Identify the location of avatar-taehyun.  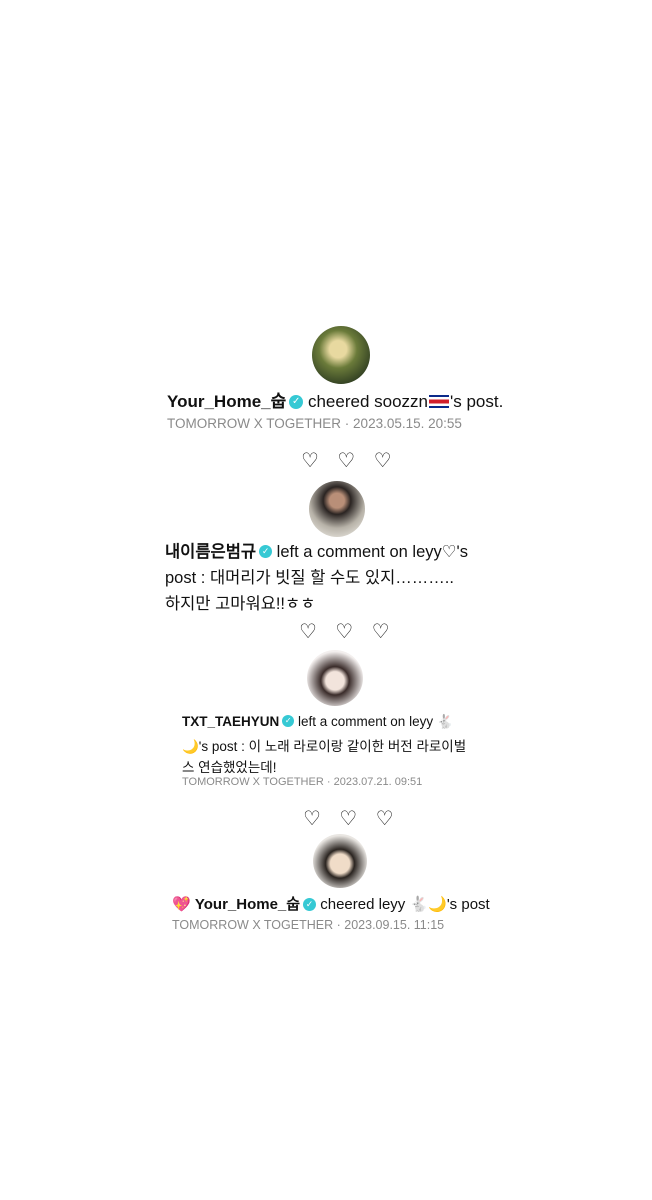
(335, 678).